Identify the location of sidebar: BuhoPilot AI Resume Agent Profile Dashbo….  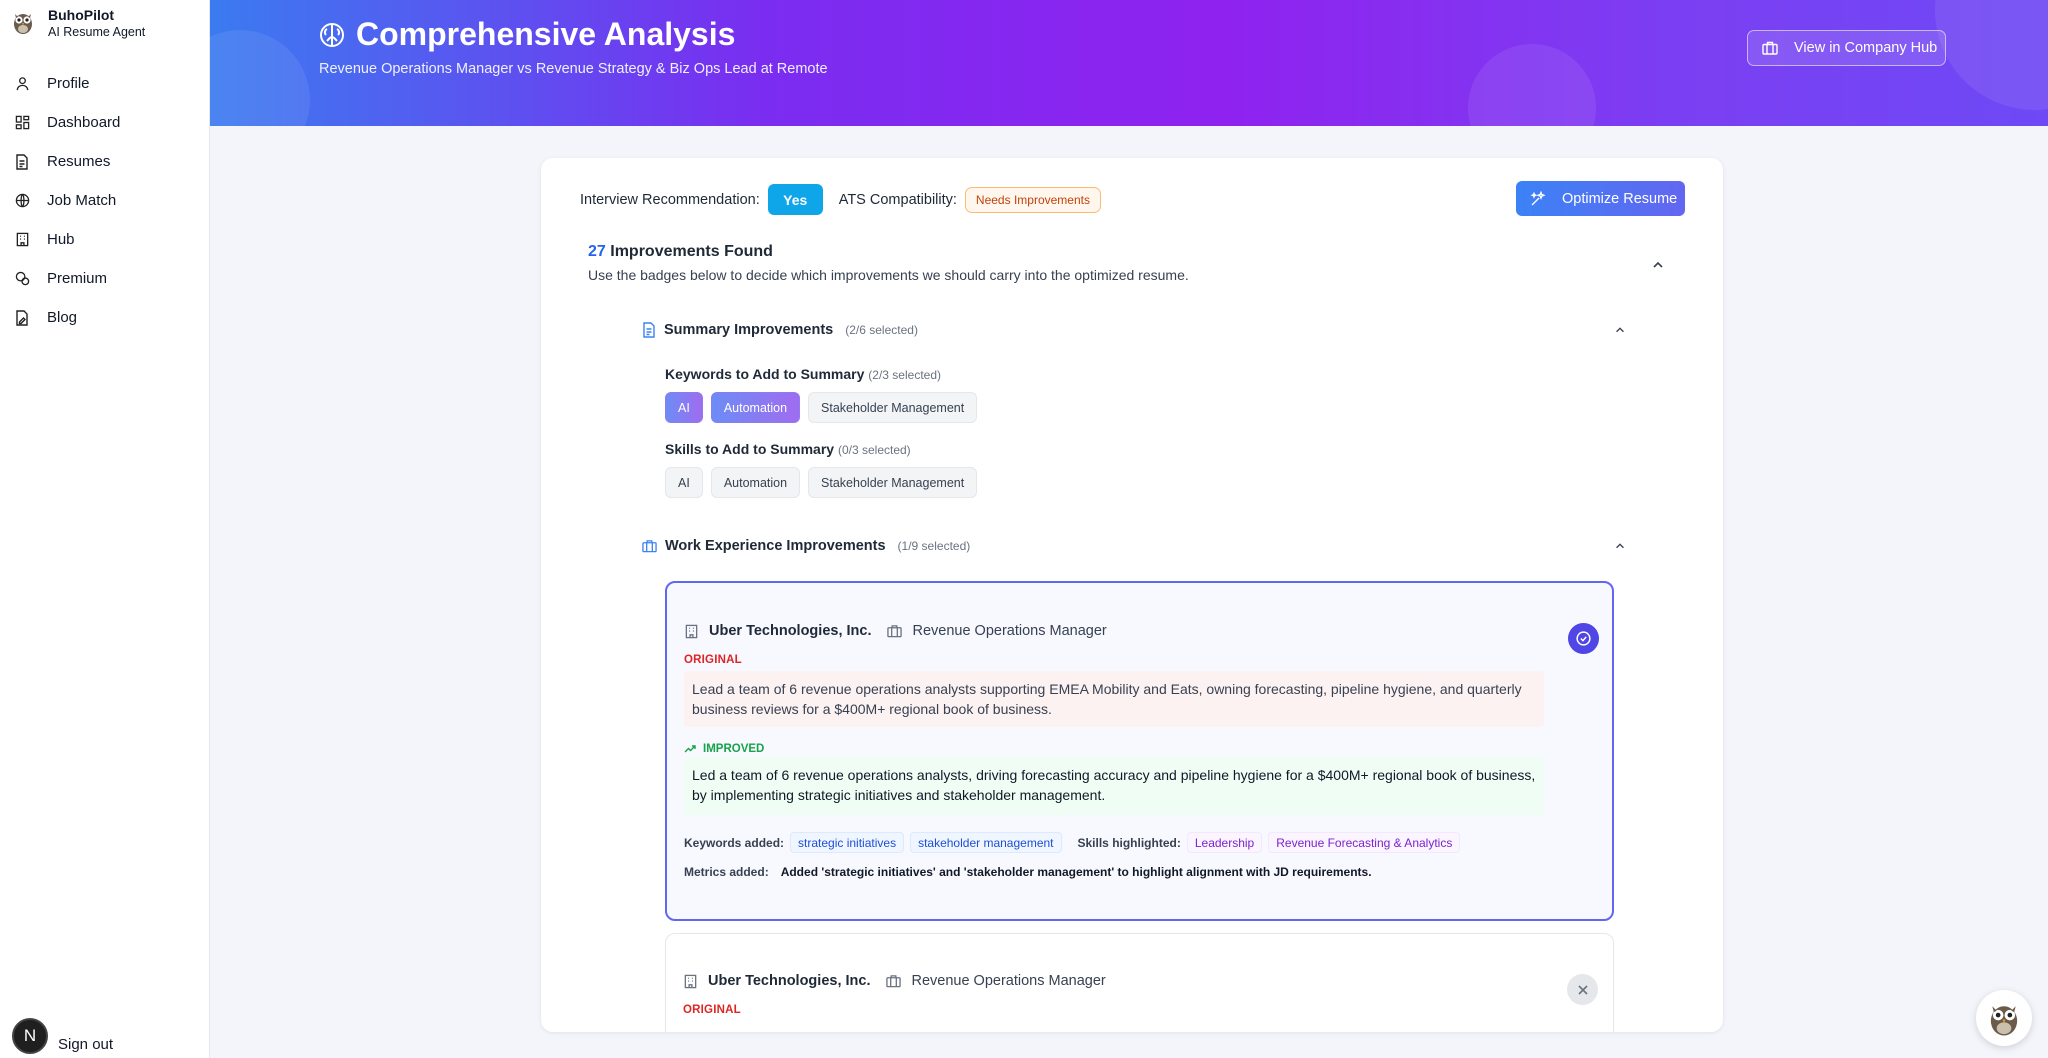
(105, 529).